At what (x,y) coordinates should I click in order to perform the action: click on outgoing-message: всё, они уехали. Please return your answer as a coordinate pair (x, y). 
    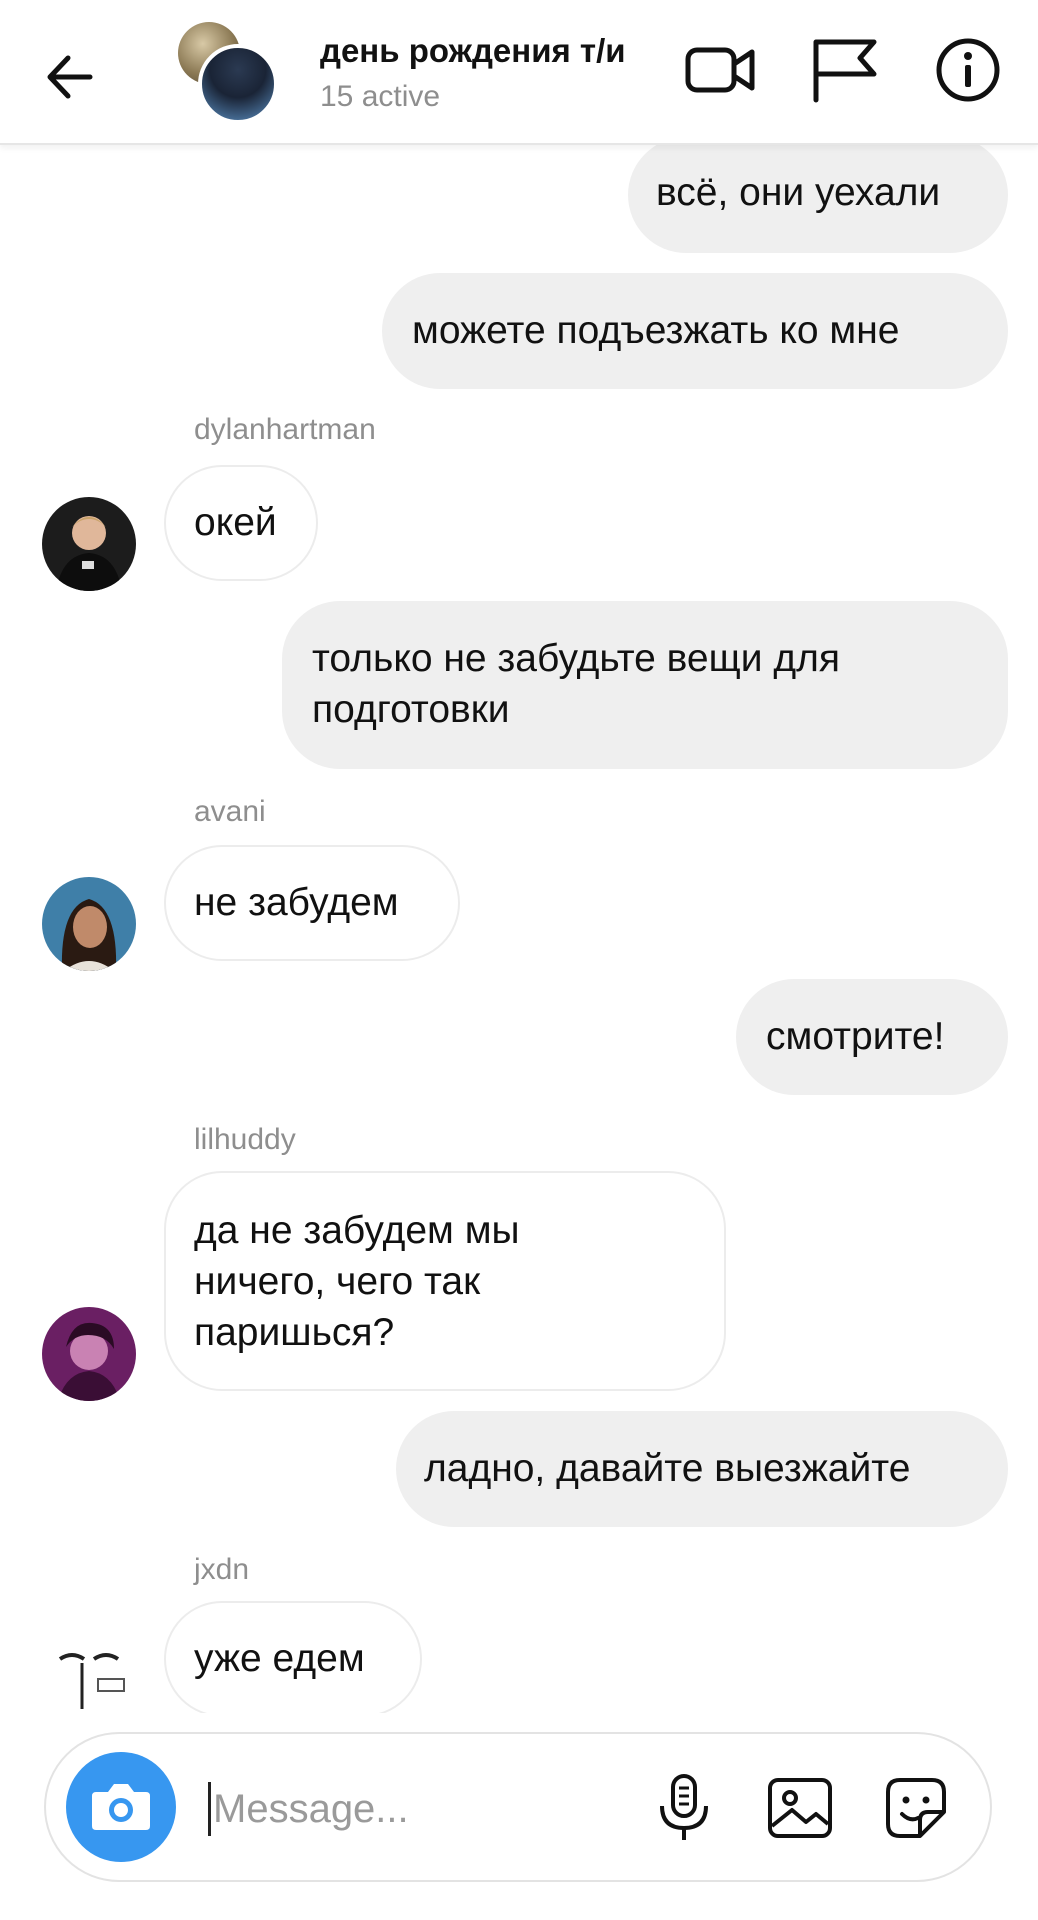
    Looking at the image, I should click on (818, 198).